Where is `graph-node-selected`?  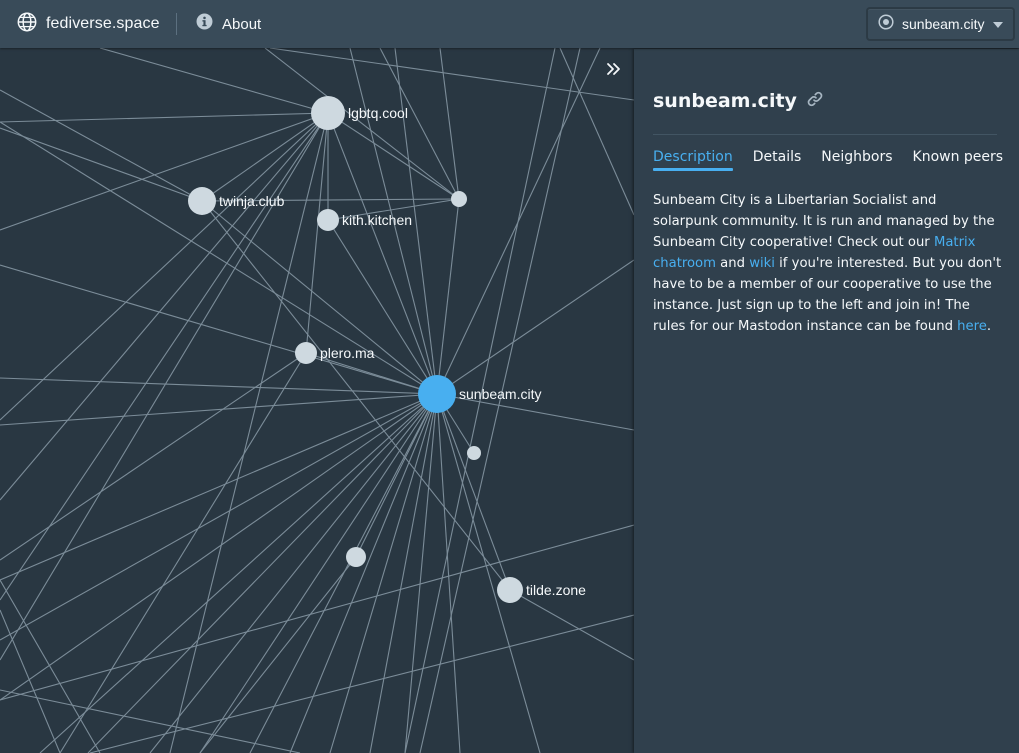
graph-node-selected is located at coordinates (437, 394).